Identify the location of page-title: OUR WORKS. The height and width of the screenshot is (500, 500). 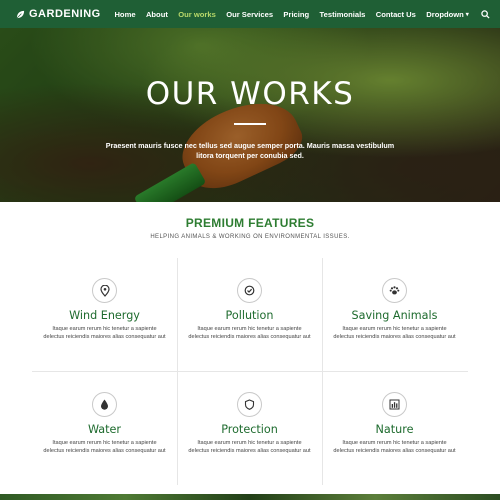
(250, 94).